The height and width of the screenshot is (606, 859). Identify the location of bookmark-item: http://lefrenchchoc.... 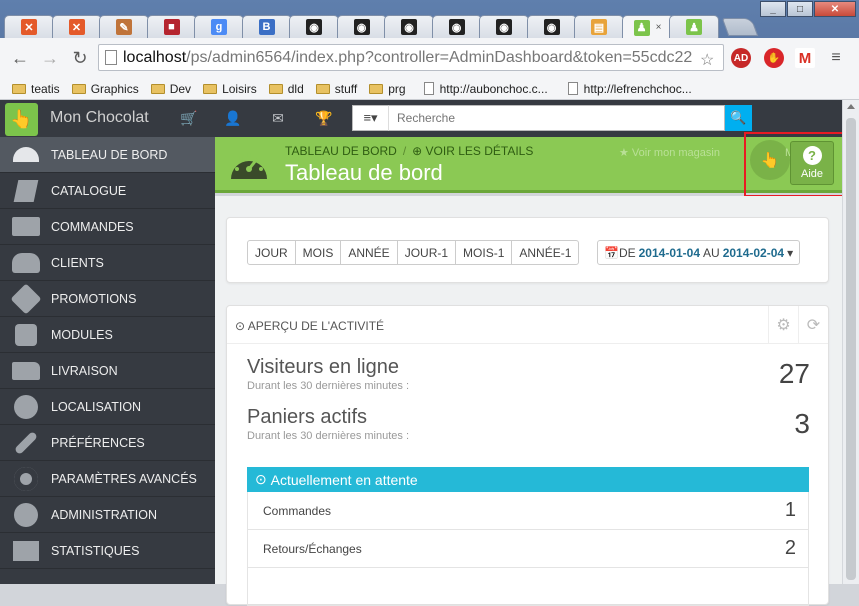
(629, 89).